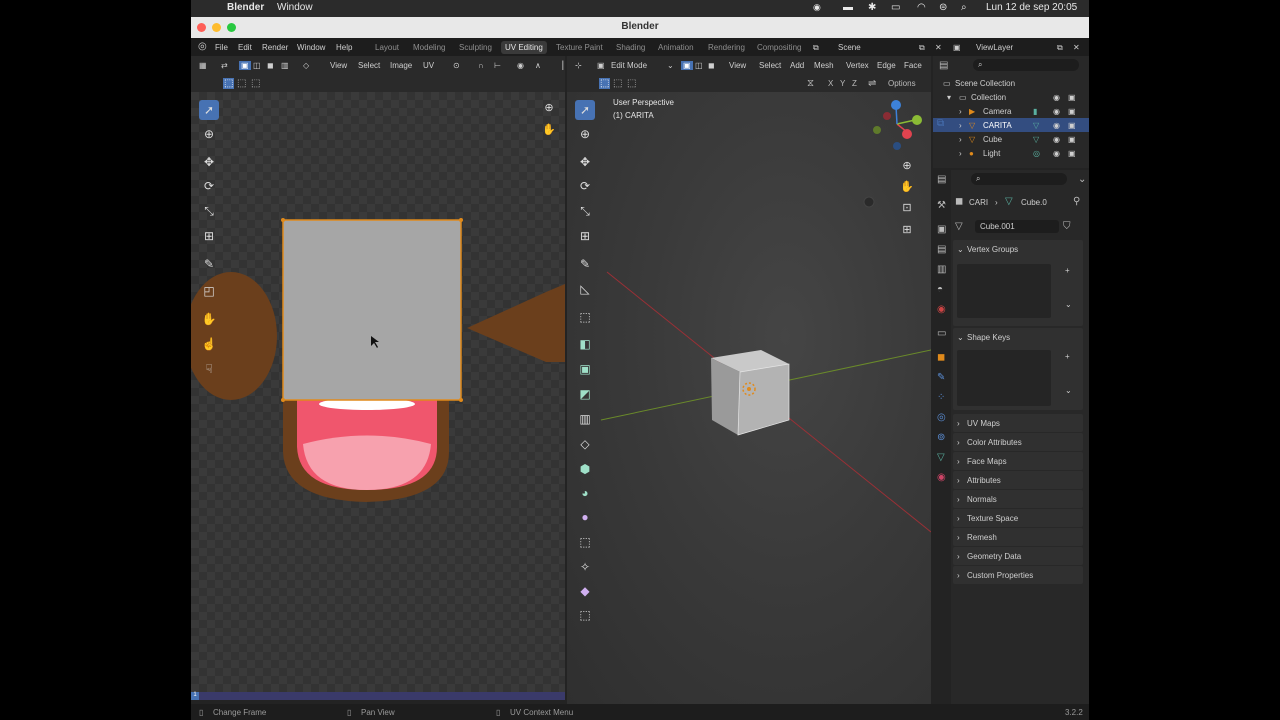 This screenshot has width=1280, height=720. What do you see at coordinates (941, 477) in the screenshot?
I see `material-tab-icon: ◉` at bounding box center [941, 477].